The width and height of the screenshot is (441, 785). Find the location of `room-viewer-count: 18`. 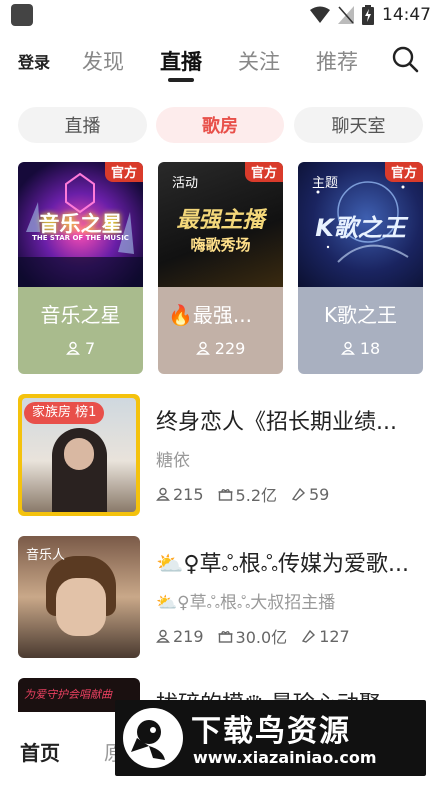

room-viewer-count: 18 is located at coordinates (360, 348).